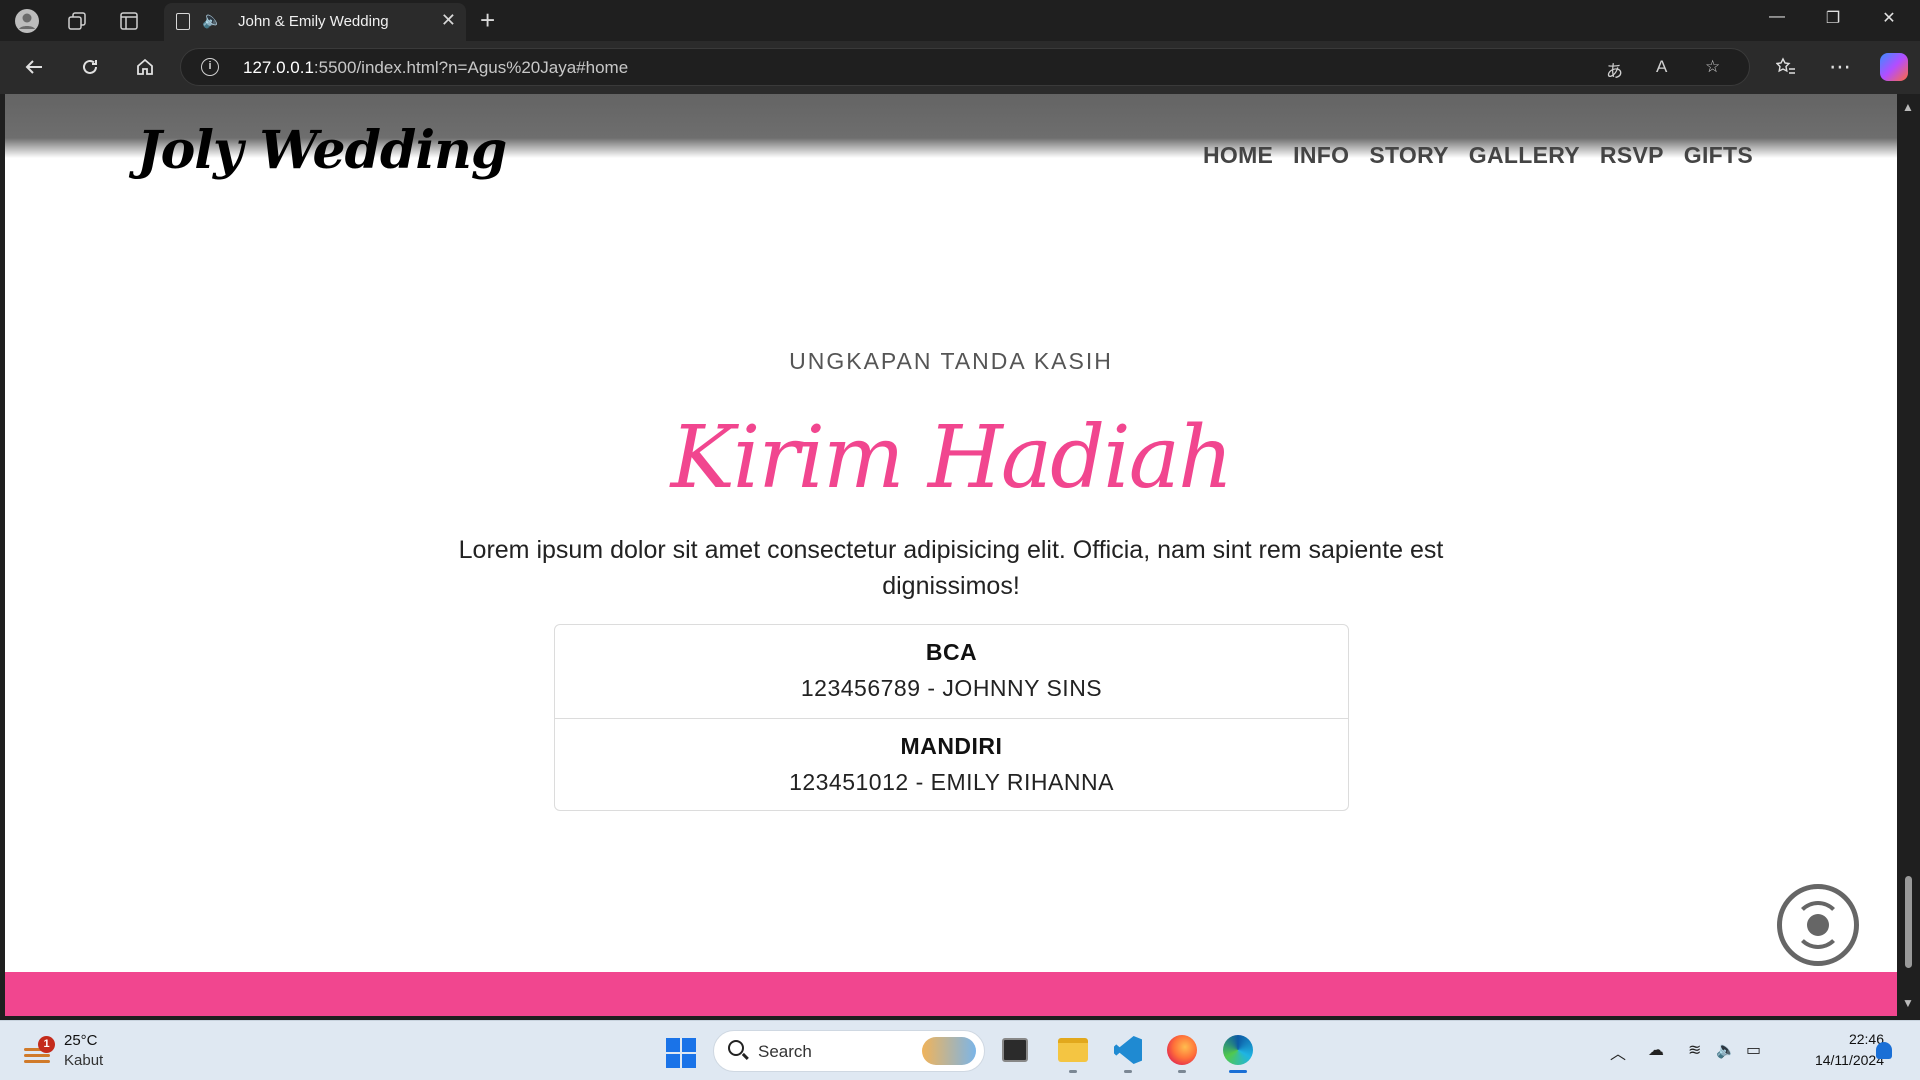 Image resolution: width=1920 pixels, height=1080 pixels. What do you see at coordinates (736, 1048) in the screenshot?
I see `search-icon` at bounding box center [736, 1048].